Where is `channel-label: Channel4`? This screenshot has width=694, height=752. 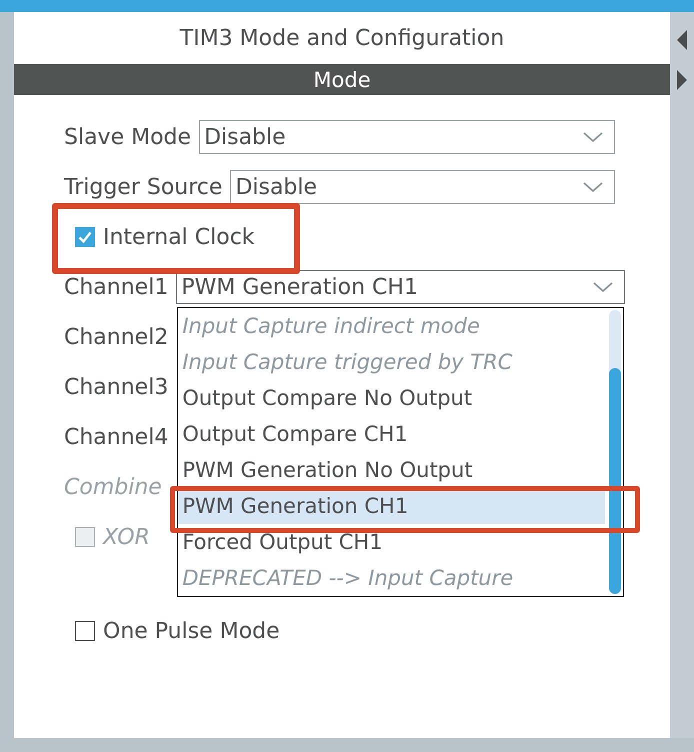 channel-label: Channel4 is located at coordinates (116, 437).